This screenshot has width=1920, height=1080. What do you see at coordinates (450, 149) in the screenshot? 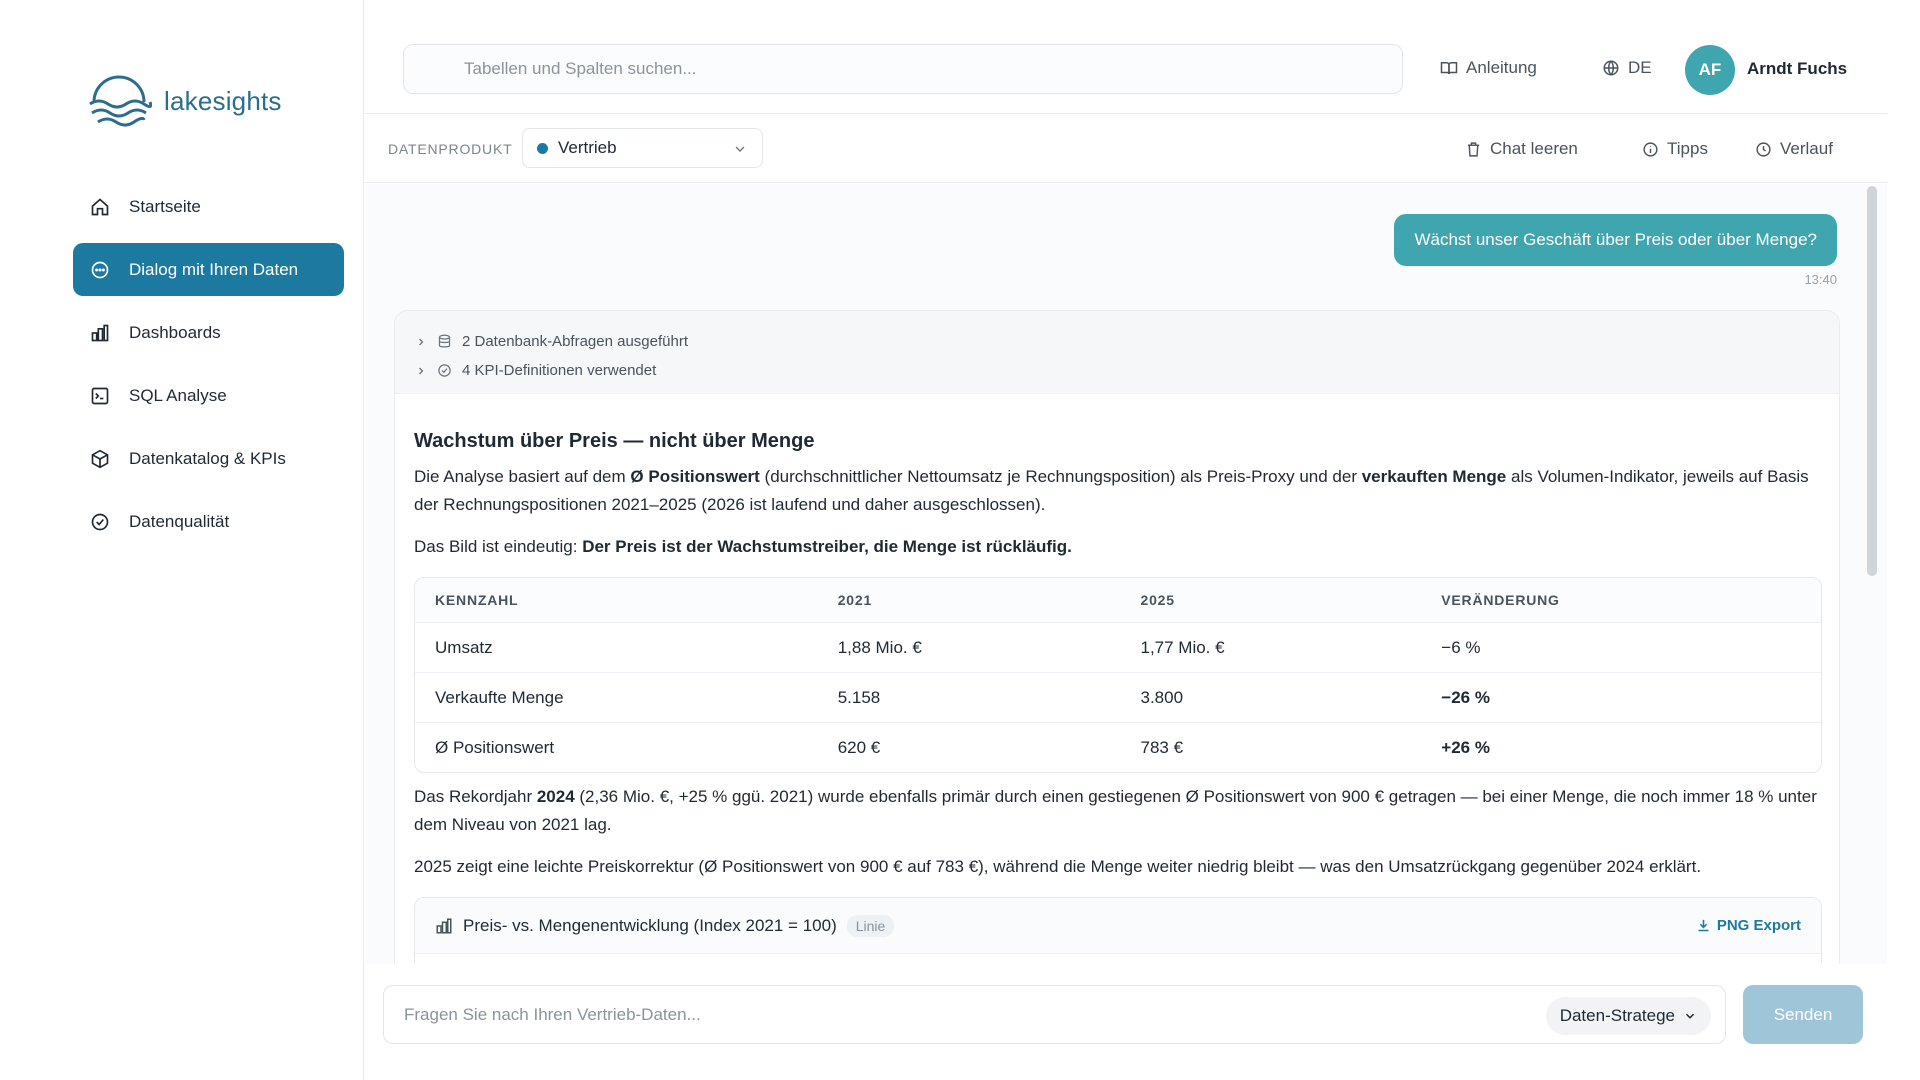
I see `data-product-label: DATENPRODUKT` at bounding box center [450, 149].